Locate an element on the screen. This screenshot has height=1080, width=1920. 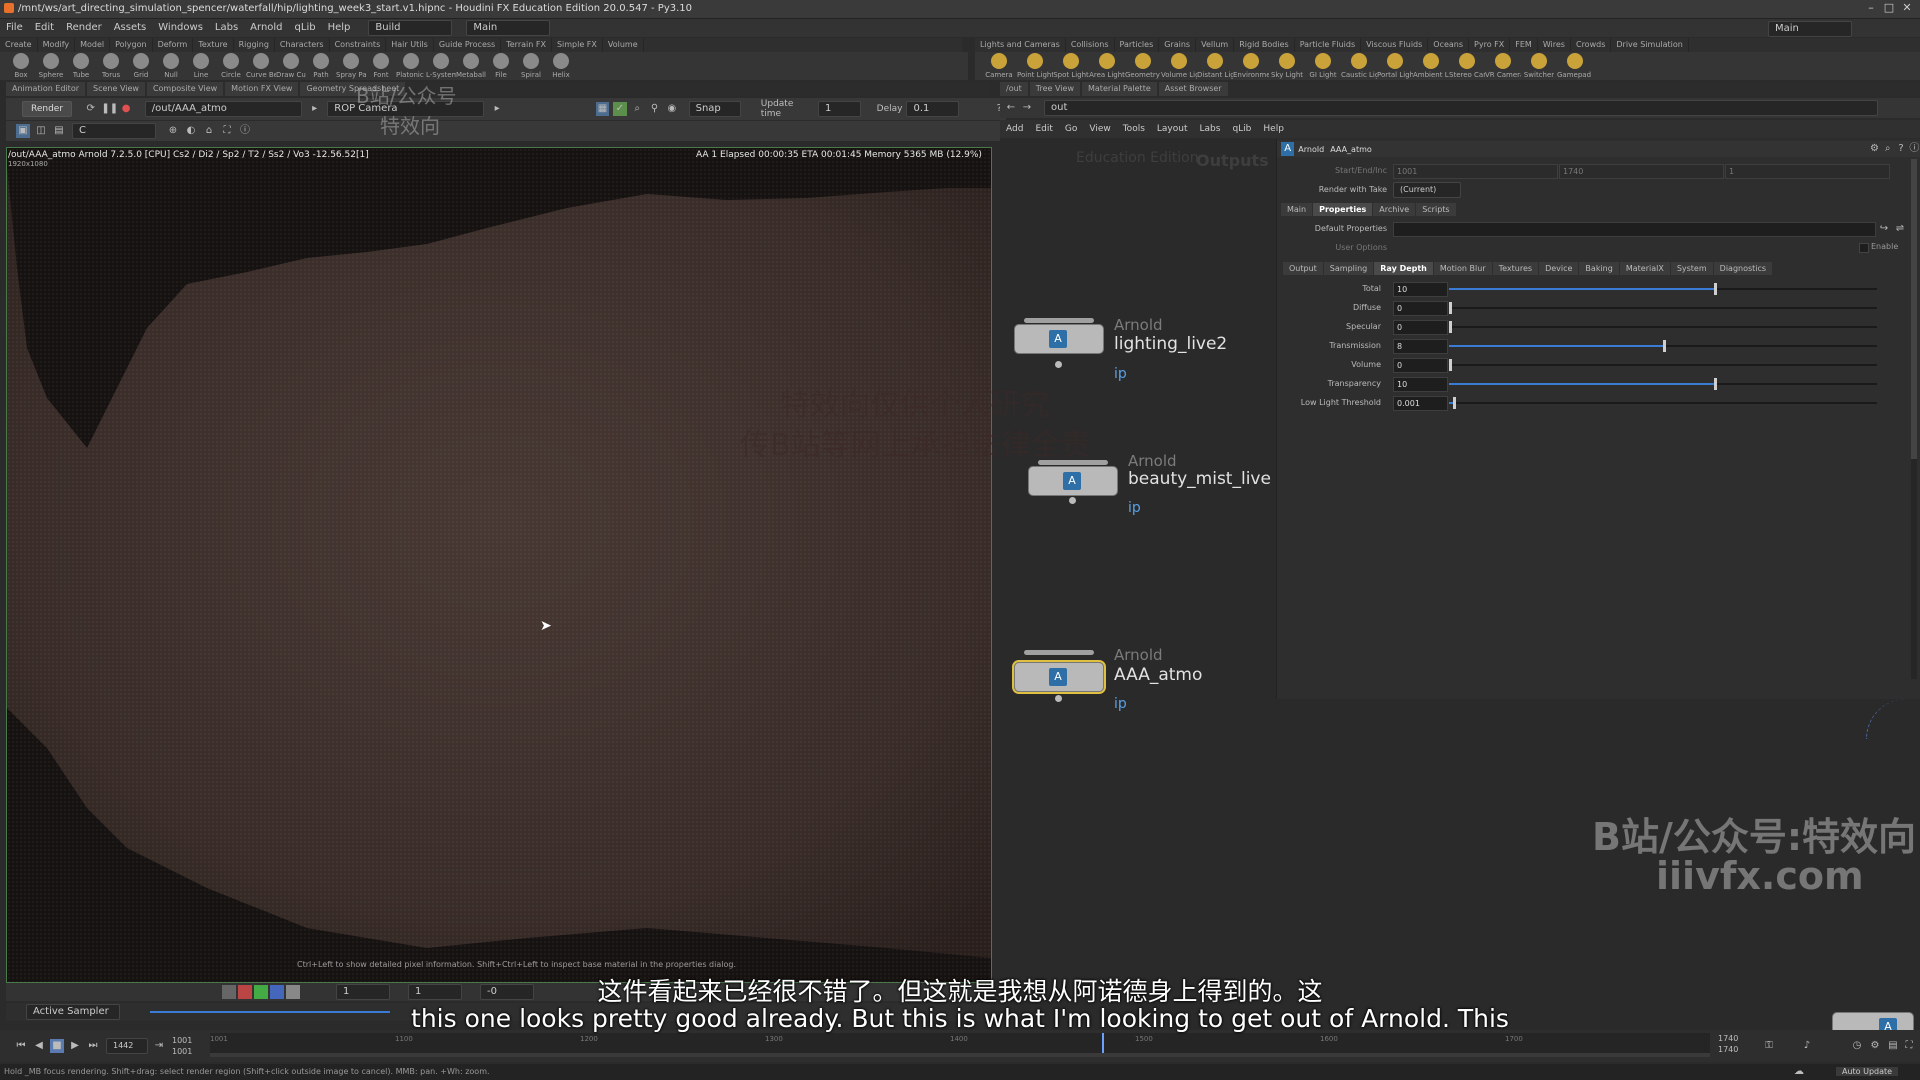
shelf-tab-rigging: Rigging is located at coordinates (254, 45).